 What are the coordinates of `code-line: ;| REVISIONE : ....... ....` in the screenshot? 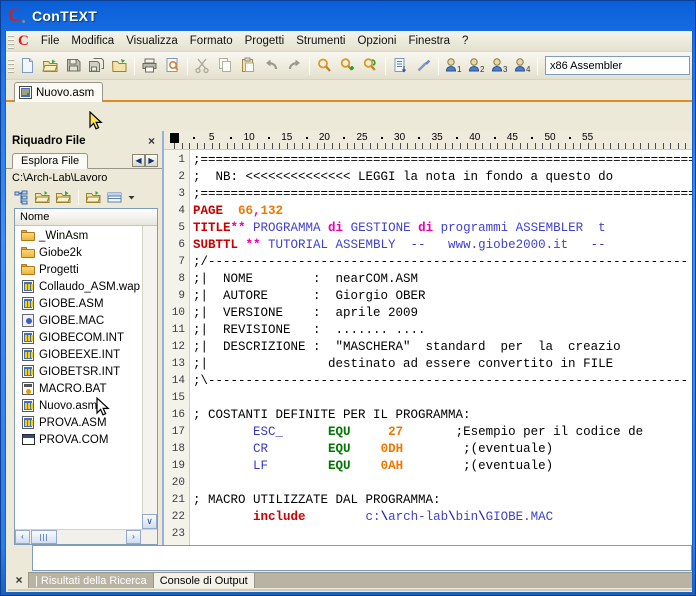 It's located at (442, 330).